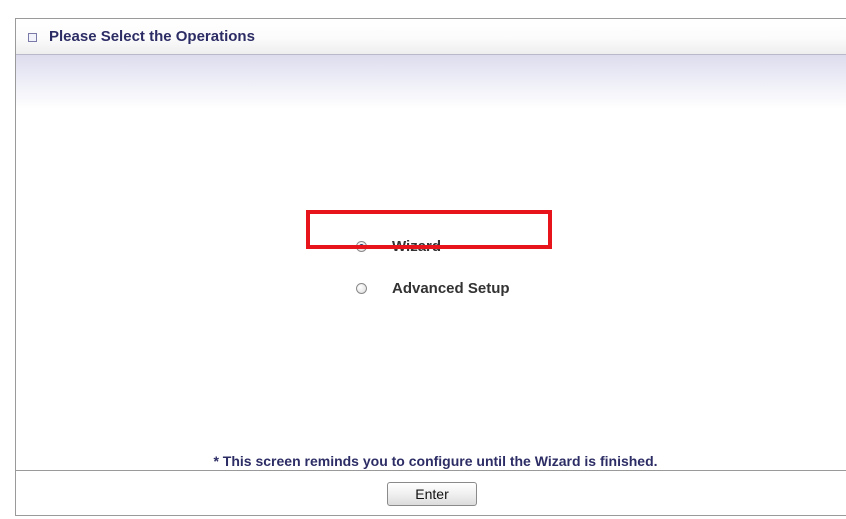 The width and height of the screenshot is (846, 519). Describe the element at coordinates (152, 36) in the screenshot. I see `panel-title: Please Select the Operations` at that location.